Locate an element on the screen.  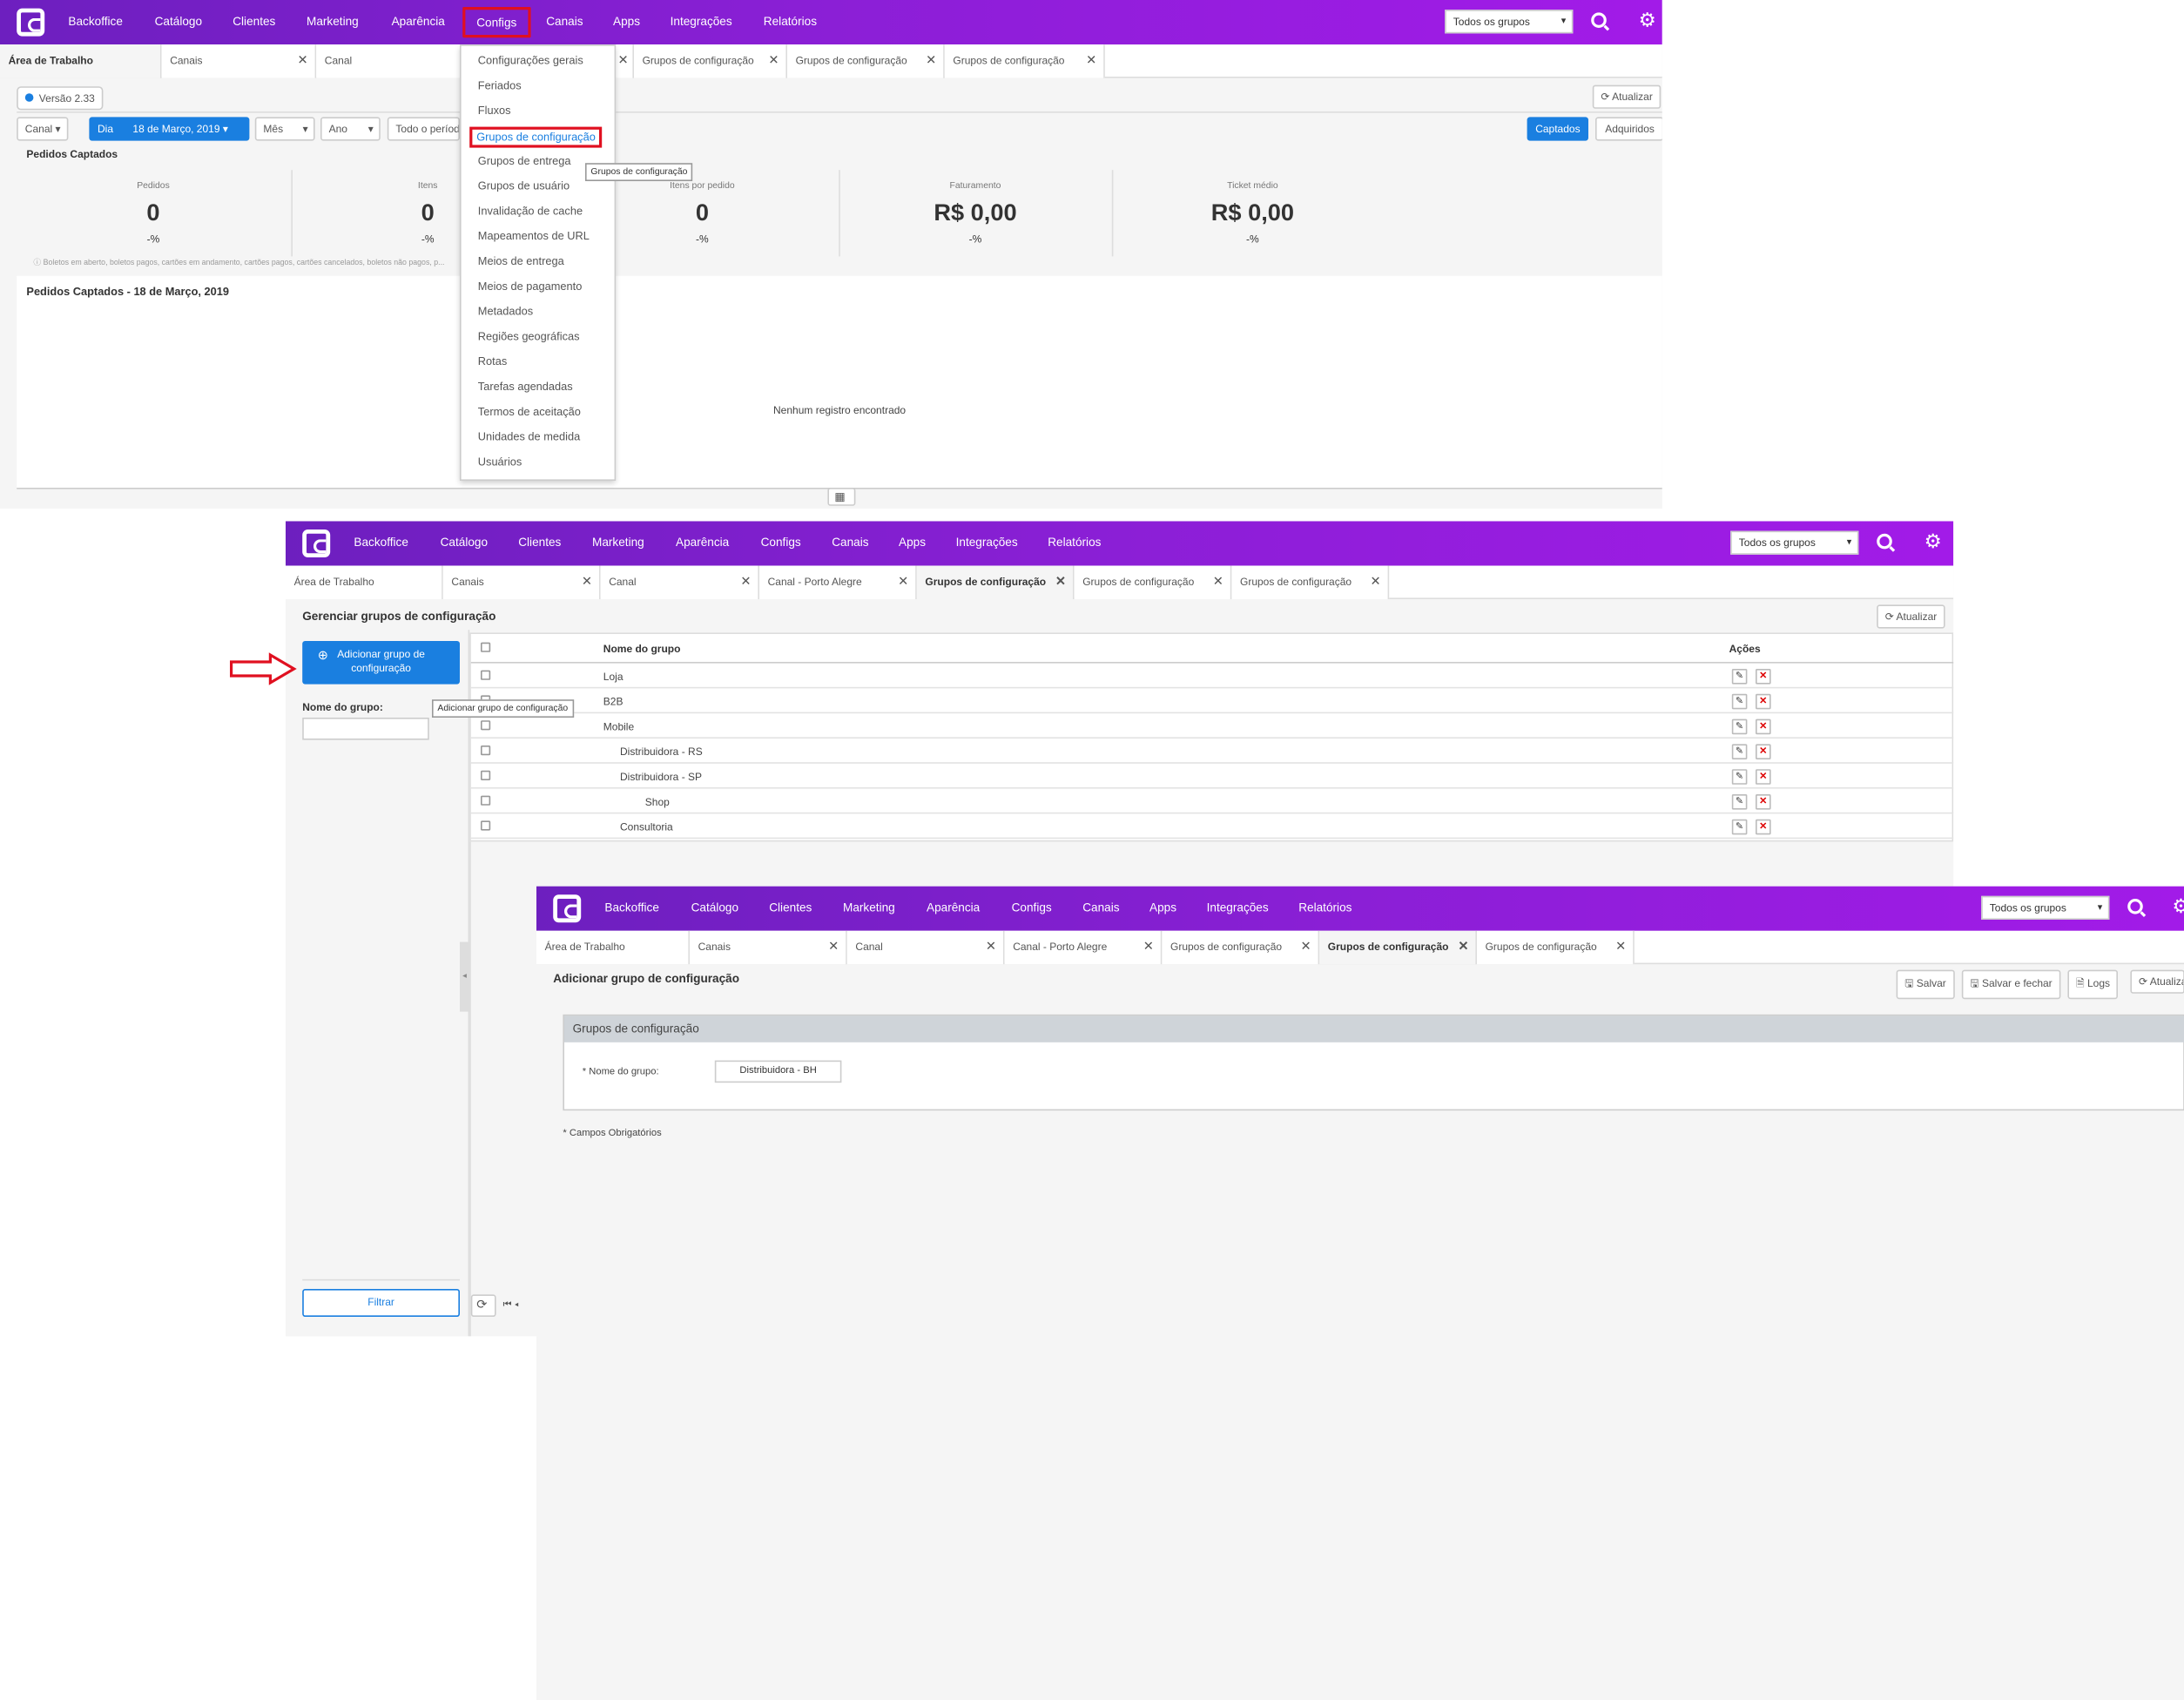
add-group-button: ⊕ Adicionar grupo de configuração is located at coordinates (381, 663).